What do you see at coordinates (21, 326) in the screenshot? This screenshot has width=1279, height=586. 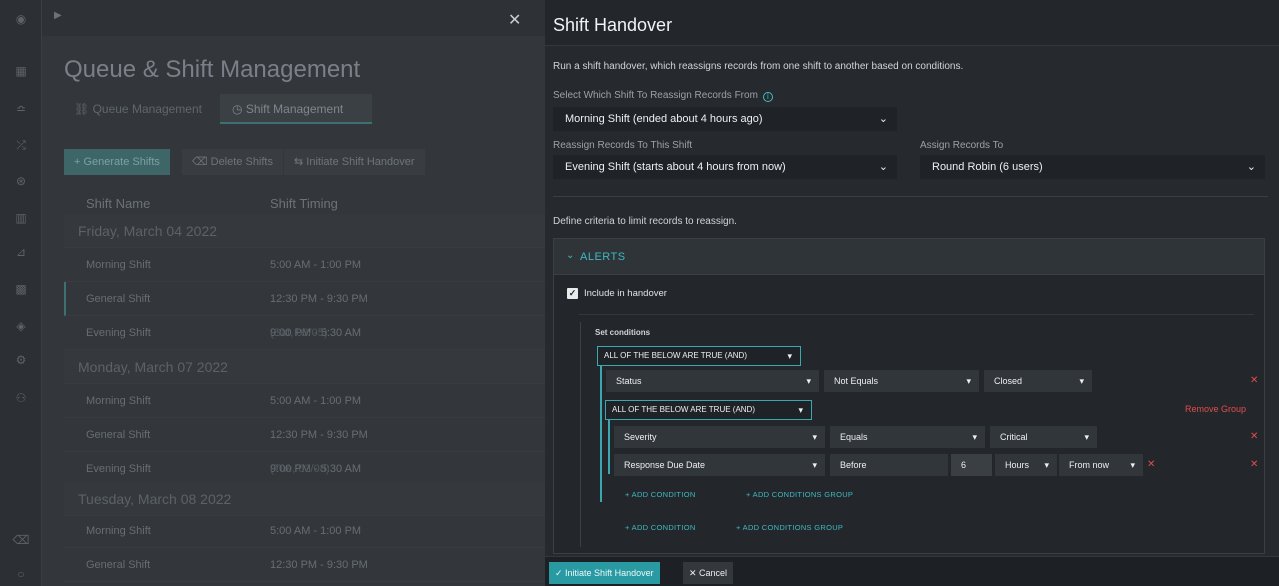 I see `shield-icon: ◈` at bounding box center [21, 326].